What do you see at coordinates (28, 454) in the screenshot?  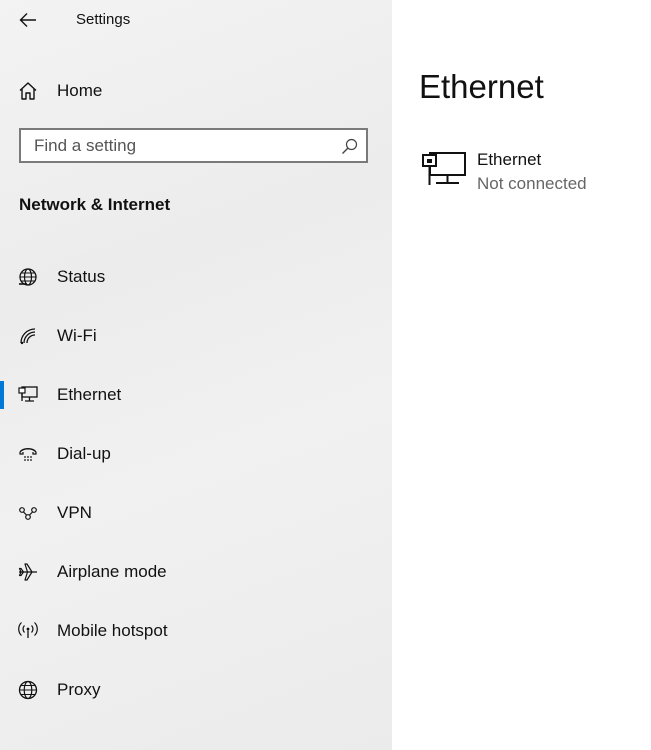 I see `dialup-icon` at bounding box center [28, 454].